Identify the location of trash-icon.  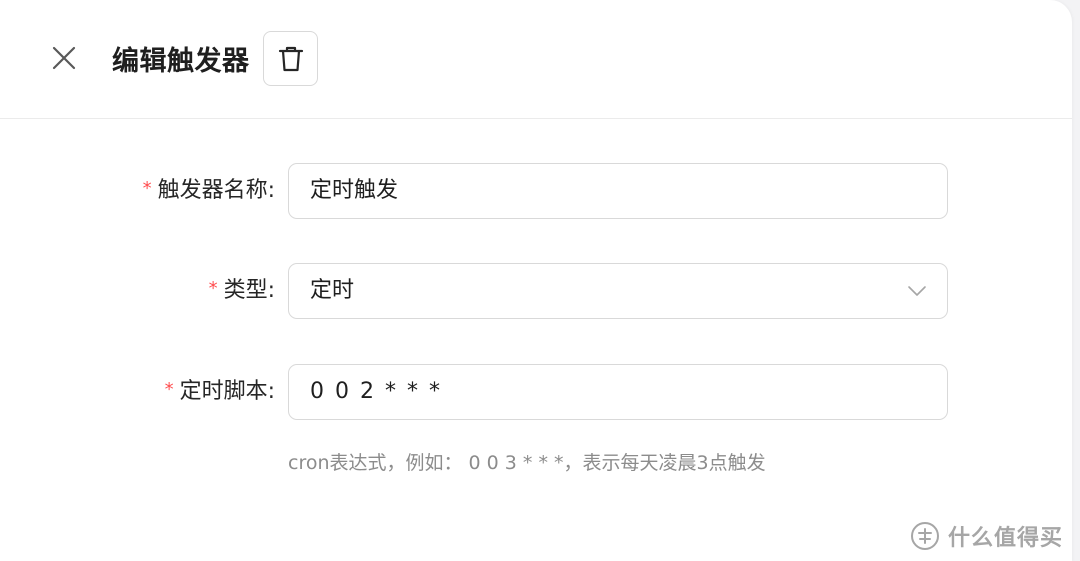
(290, 58).